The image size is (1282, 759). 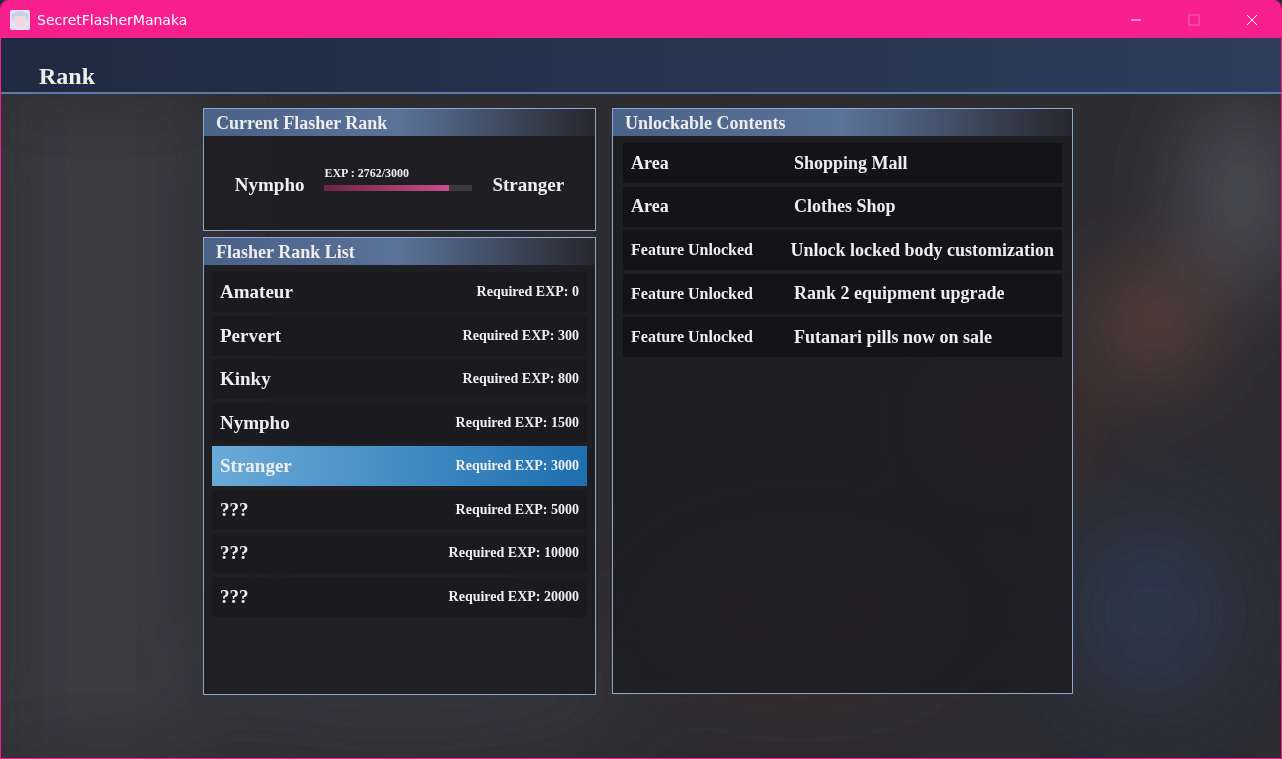 What do you see at coordinates (399, 379) in the screenshot?
I see `rank-row: Kinky Required EXP: 800` at bounding box center [399, 379].